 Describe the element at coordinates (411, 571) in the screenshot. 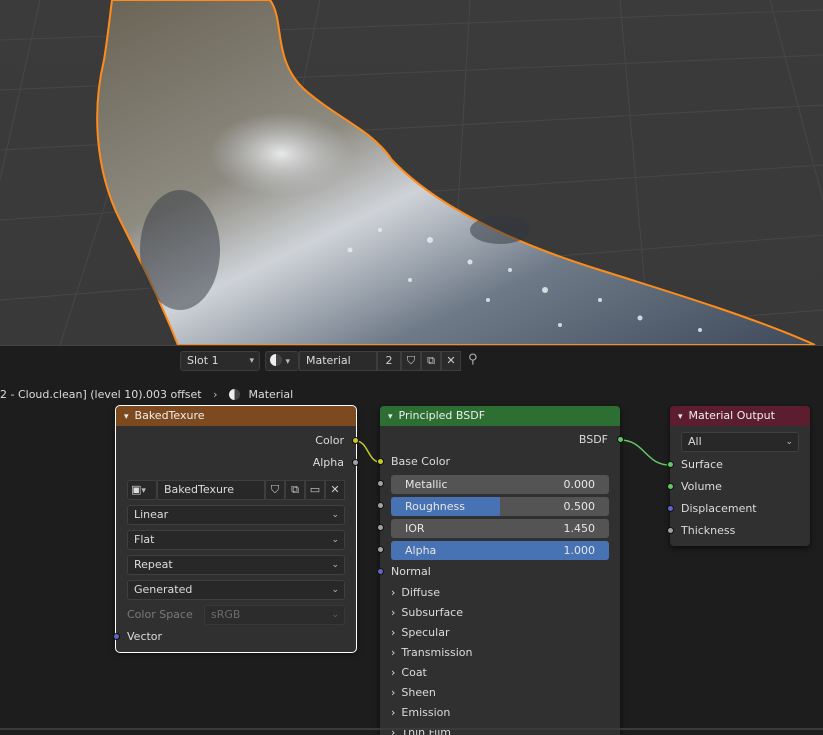

I see `input-normal-label: Normal` at that location.